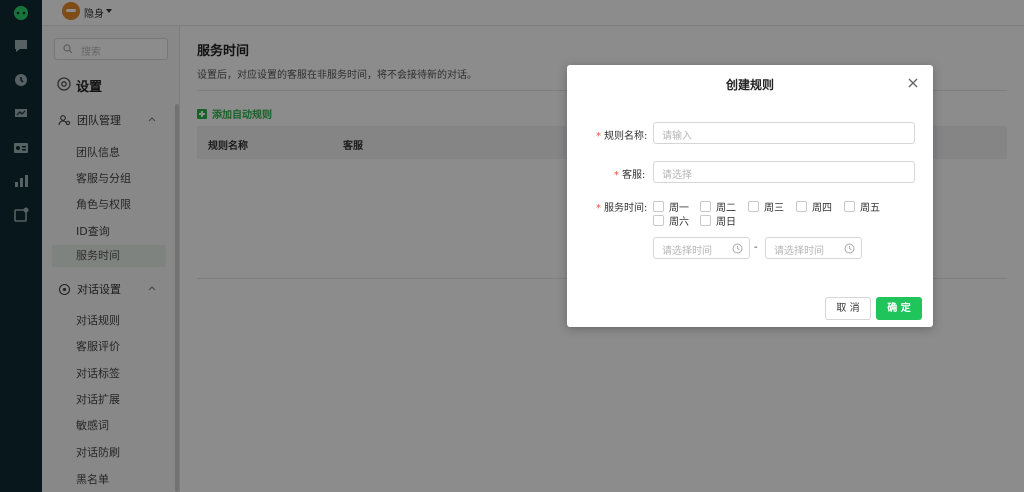 This screenshot has width=1024, height=492. I want to click on checkbox-label: 周六, so click(679, 222).